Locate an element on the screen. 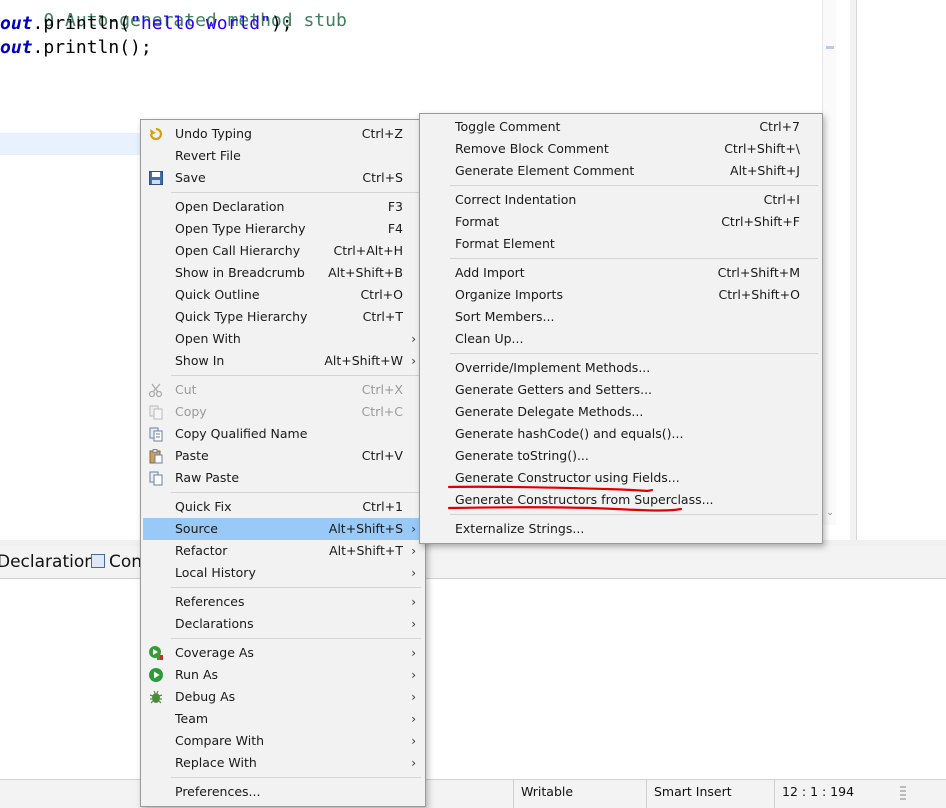 The image size is (946, 808). submenu-item-add-import: Add Import Ctrl+Shift+M is located at coordinates (621, 273).